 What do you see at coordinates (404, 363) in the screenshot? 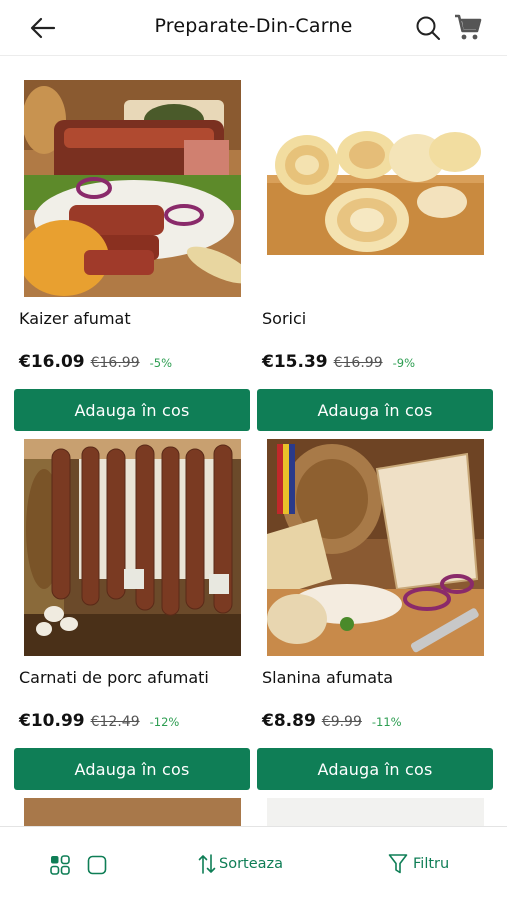
I see `discount-badge: -9%` at bounding box center [404, 363].